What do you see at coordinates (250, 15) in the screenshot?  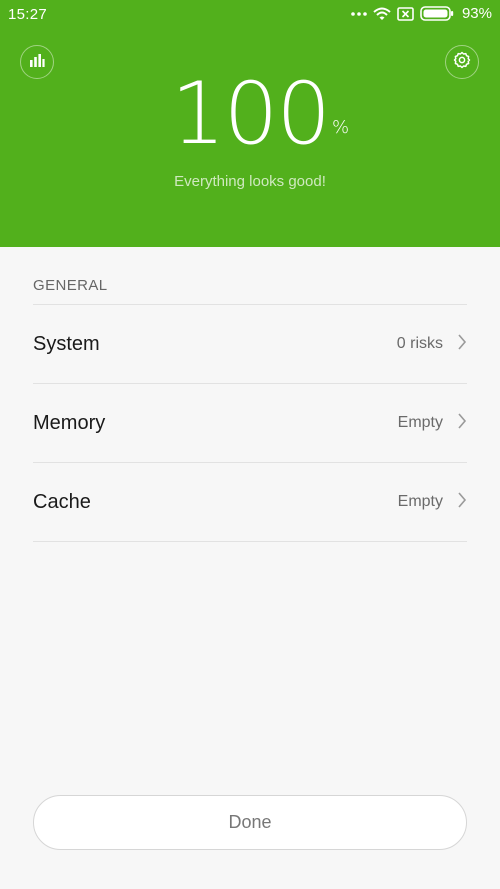 I see `status-bar: 15:27 93%` at bounding box center [250, 15].